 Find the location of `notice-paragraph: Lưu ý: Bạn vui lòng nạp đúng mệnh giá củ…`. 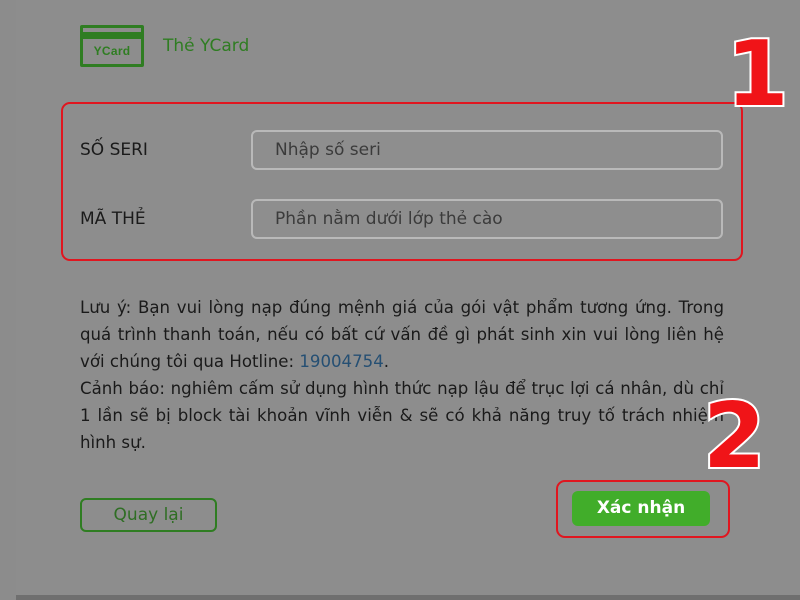

notice-paragraph: Lưu ý: Bạn vui lòng nạp đúng mệnh giá củ… is located at coordinates (402, 334).